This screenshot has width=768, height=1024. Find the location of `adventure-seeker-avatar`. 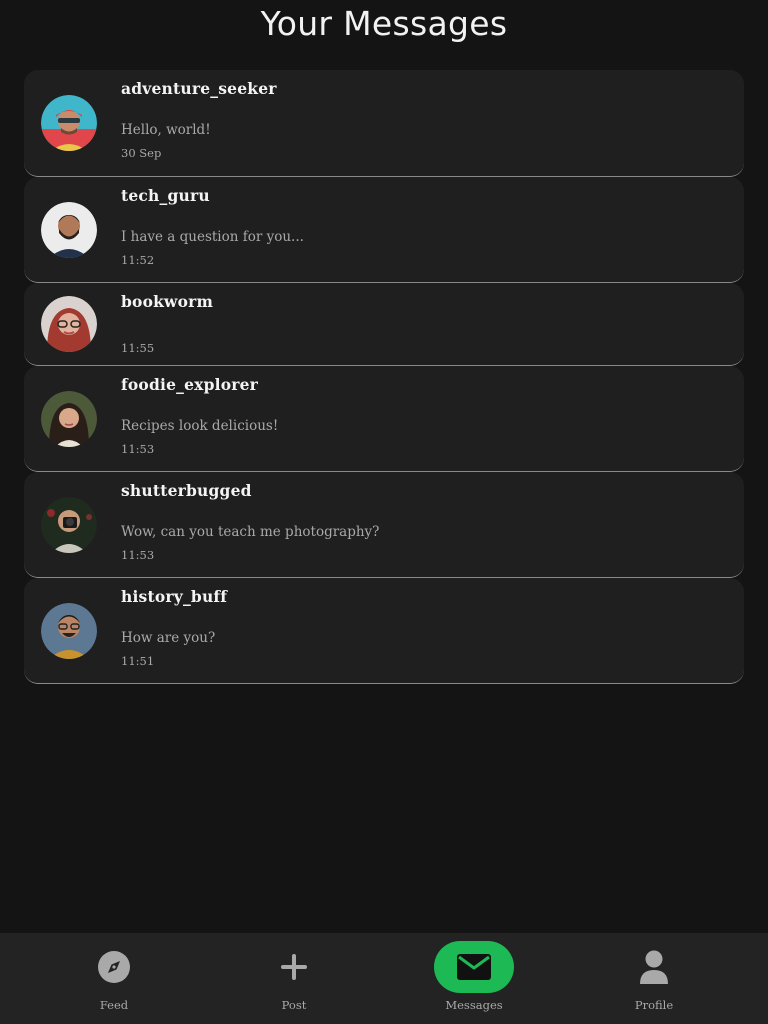

adventure-seeker-avatar is located at coordinates (69, 123).